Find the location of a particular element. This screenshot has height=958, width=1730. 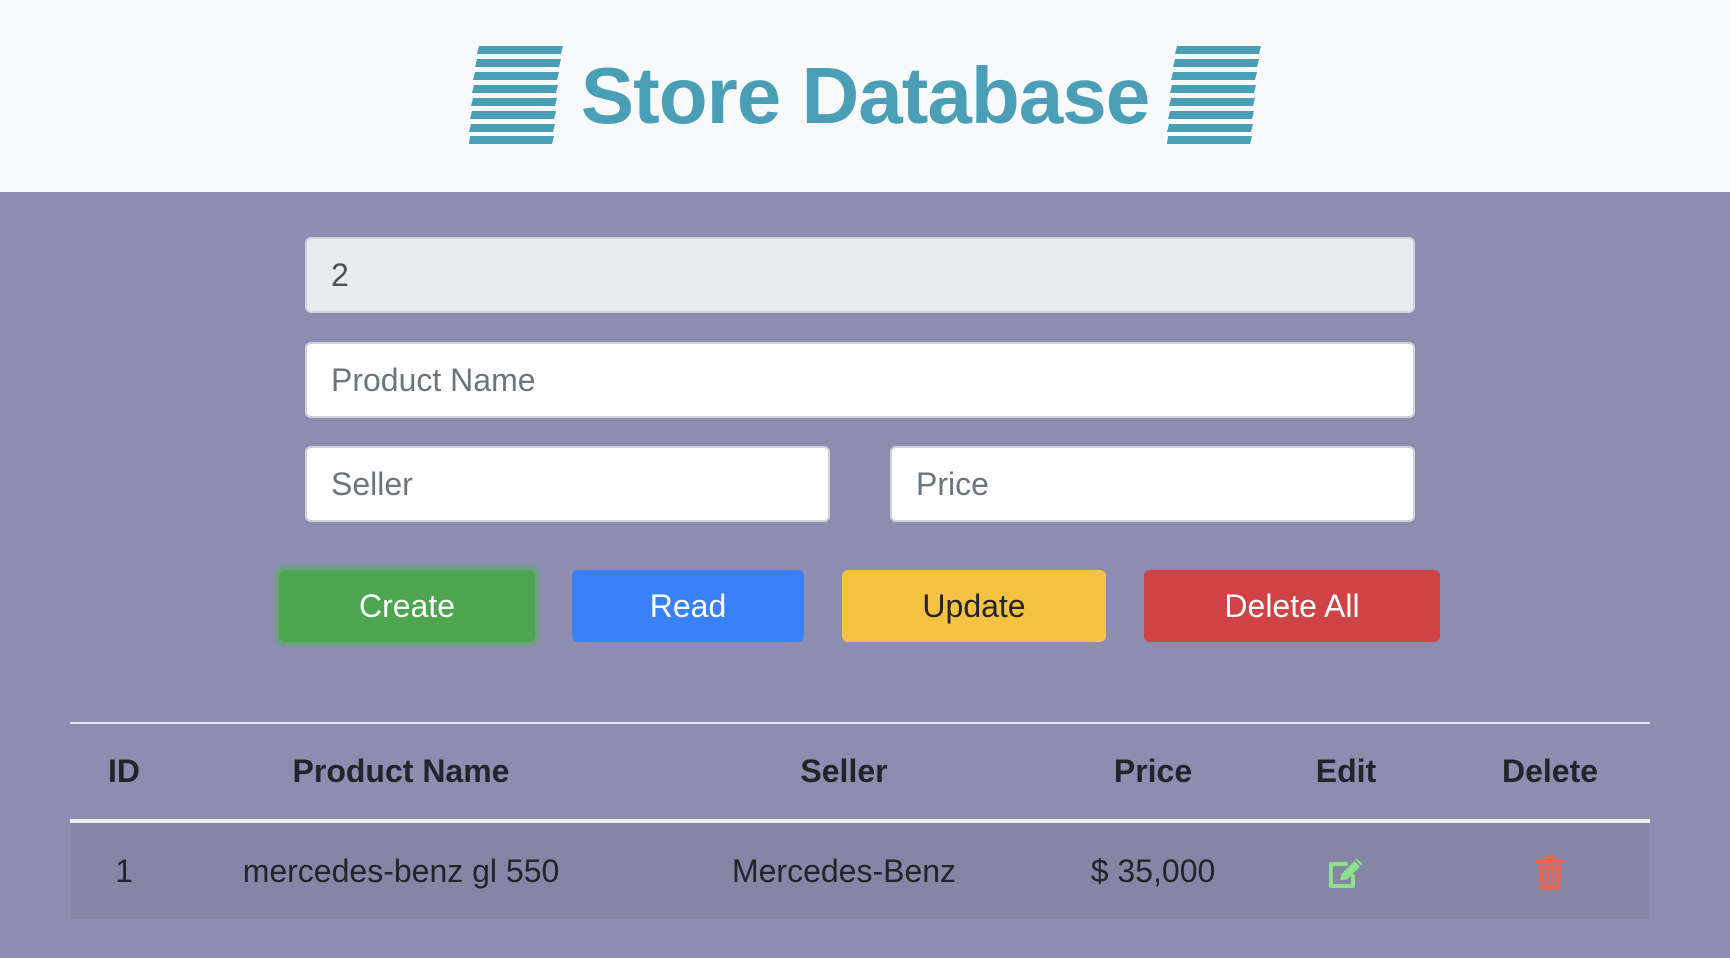

page-title: Store Database is located at coordinates (865, 95).